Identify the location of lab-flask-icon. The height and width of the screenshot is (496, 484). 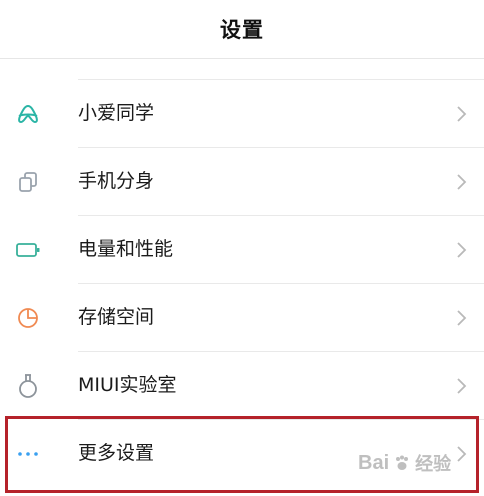
(28, 386).